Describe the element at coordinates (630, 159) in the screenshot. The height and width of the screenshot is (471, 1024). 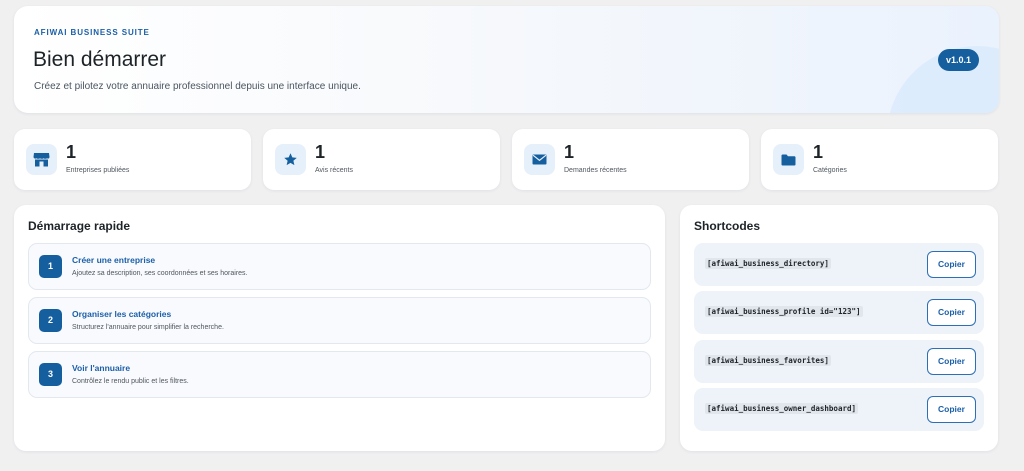
I see `stat-card-requests: 1 Demandes récentes` at that location.